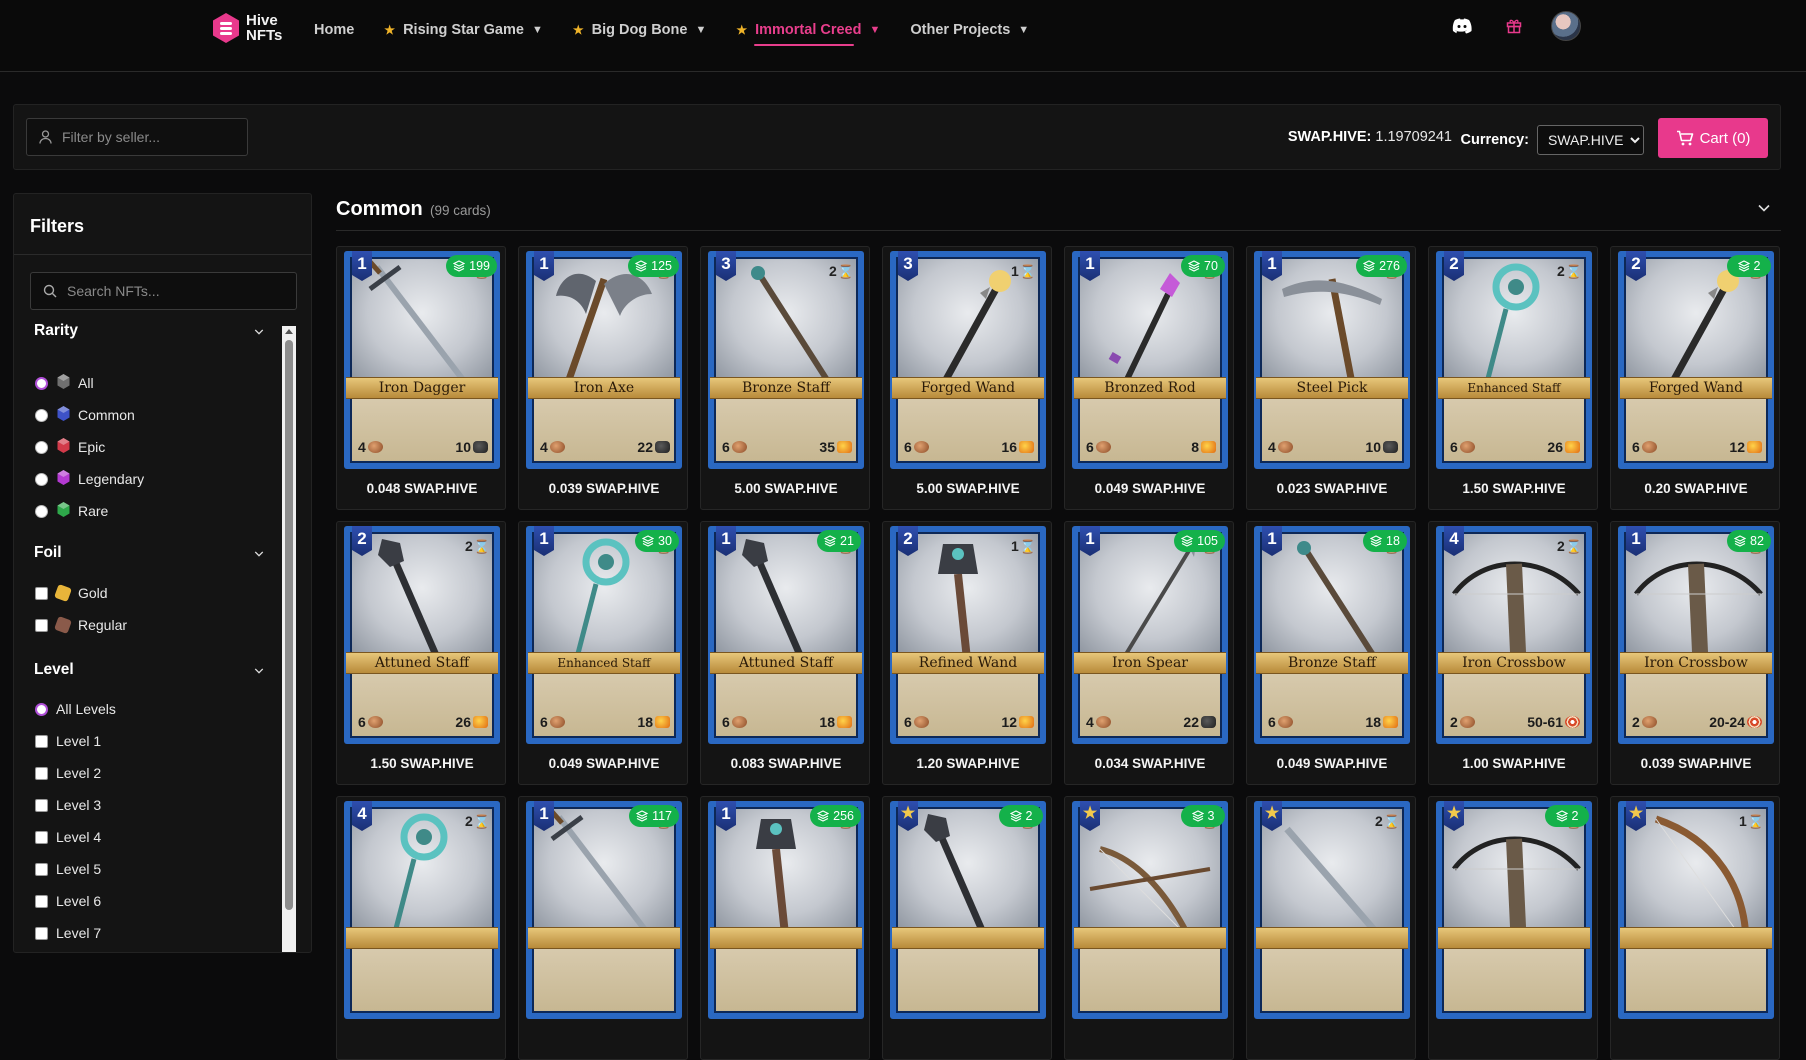 The height and width of the screenshot is (1060, 1806). I want to click on level-option-level-1: Level 1, so click(68, 741).